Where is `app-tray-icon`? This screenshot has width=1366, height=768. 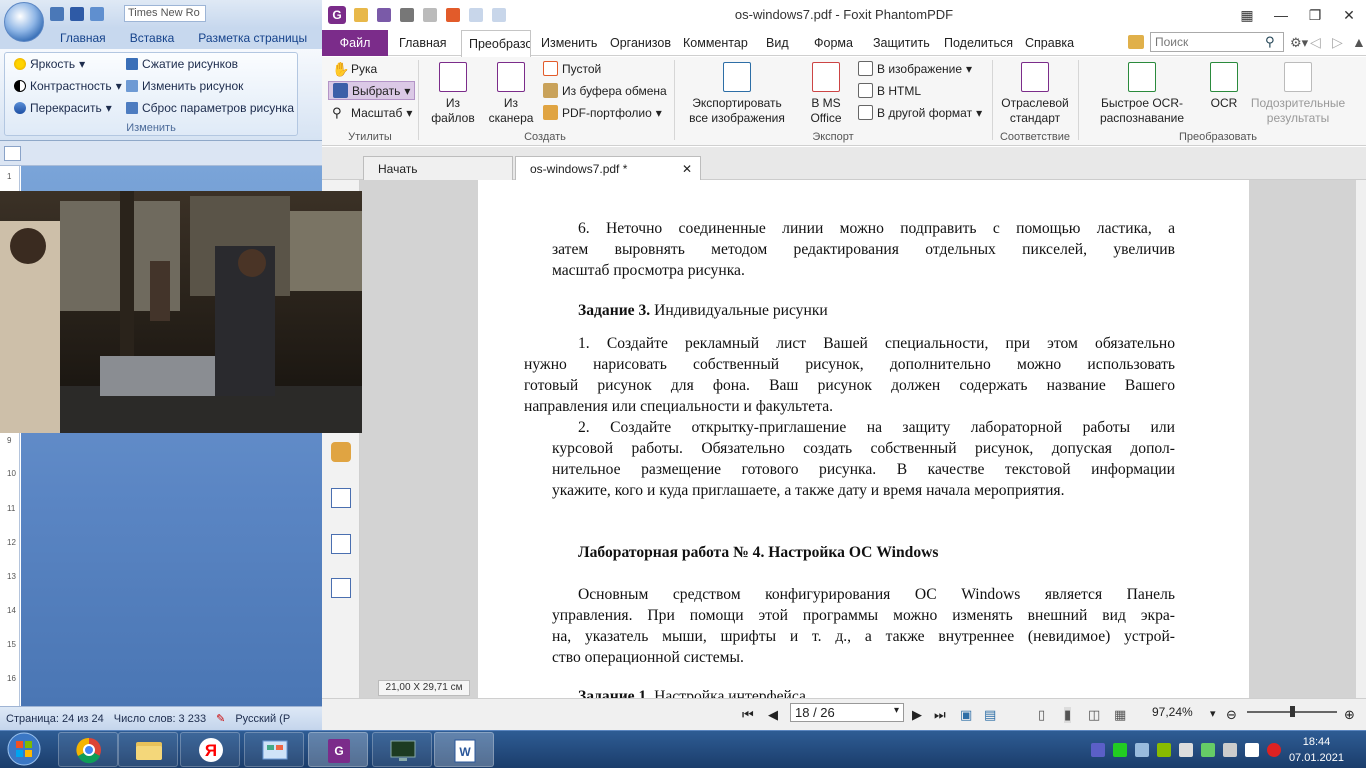
app-tray-icon is located at coordinates (1119, 749).